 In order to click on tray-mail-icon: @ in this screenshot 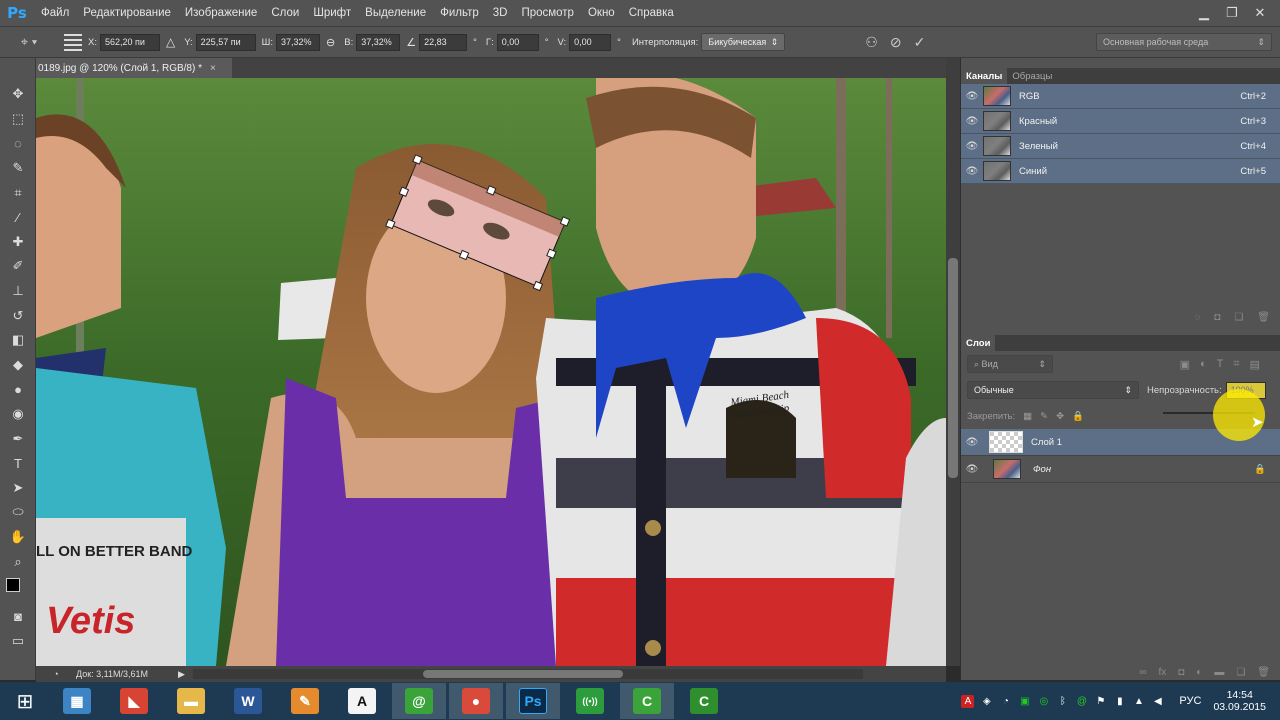, I will do `click(1081, 701)`.